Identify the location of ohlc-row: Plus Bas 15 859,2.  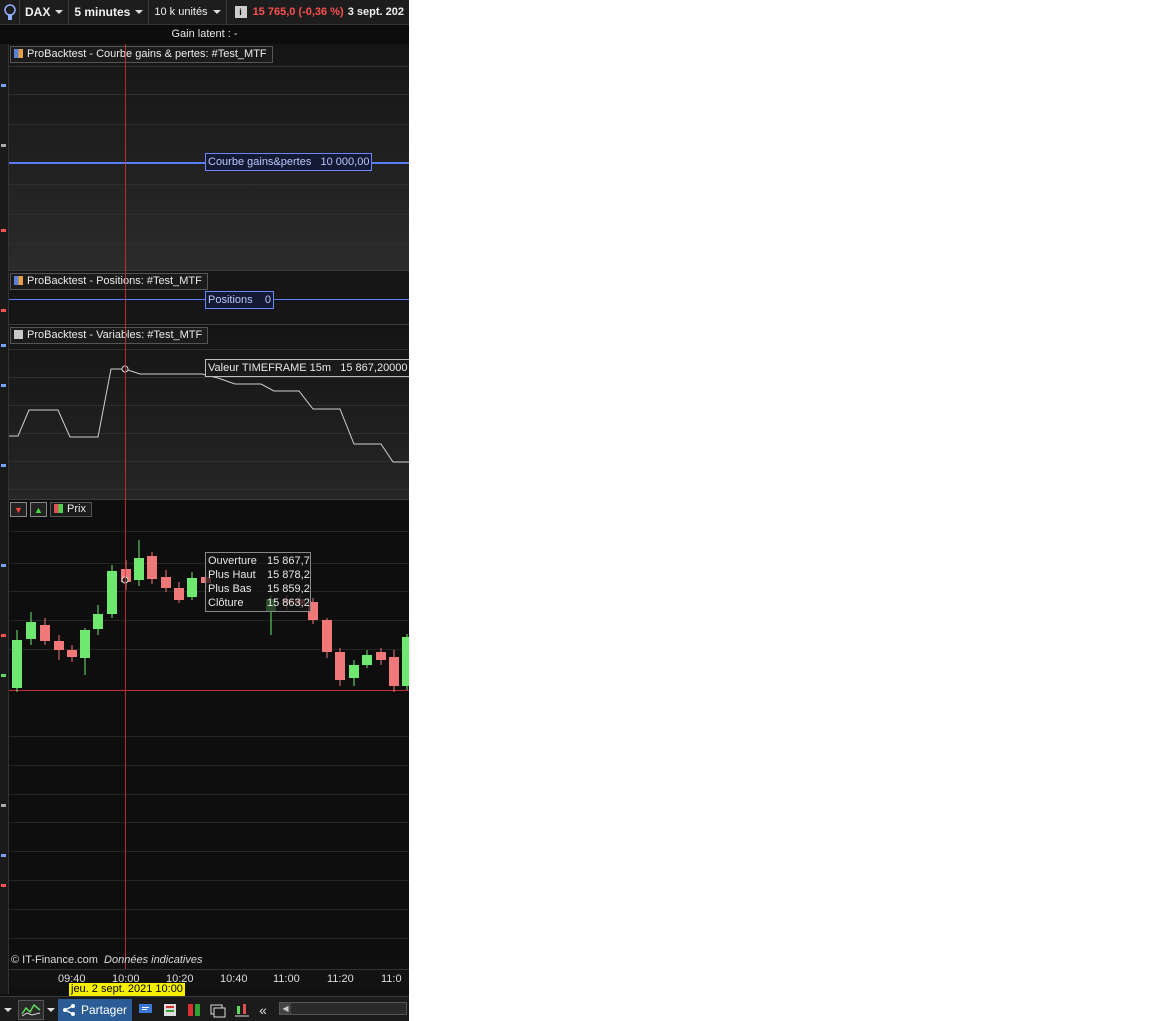
(258, 589).